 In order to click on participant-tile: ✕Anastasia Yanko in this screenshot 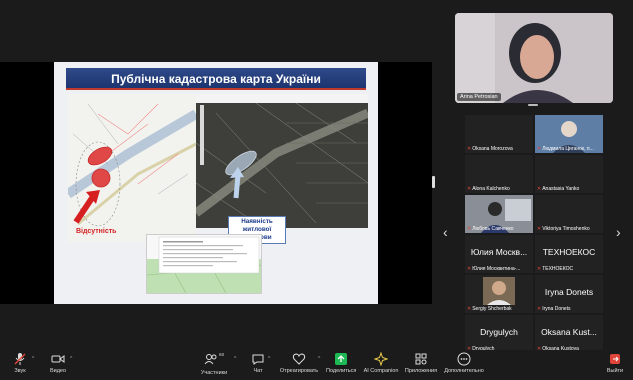, I will do `click(569, 174)`.